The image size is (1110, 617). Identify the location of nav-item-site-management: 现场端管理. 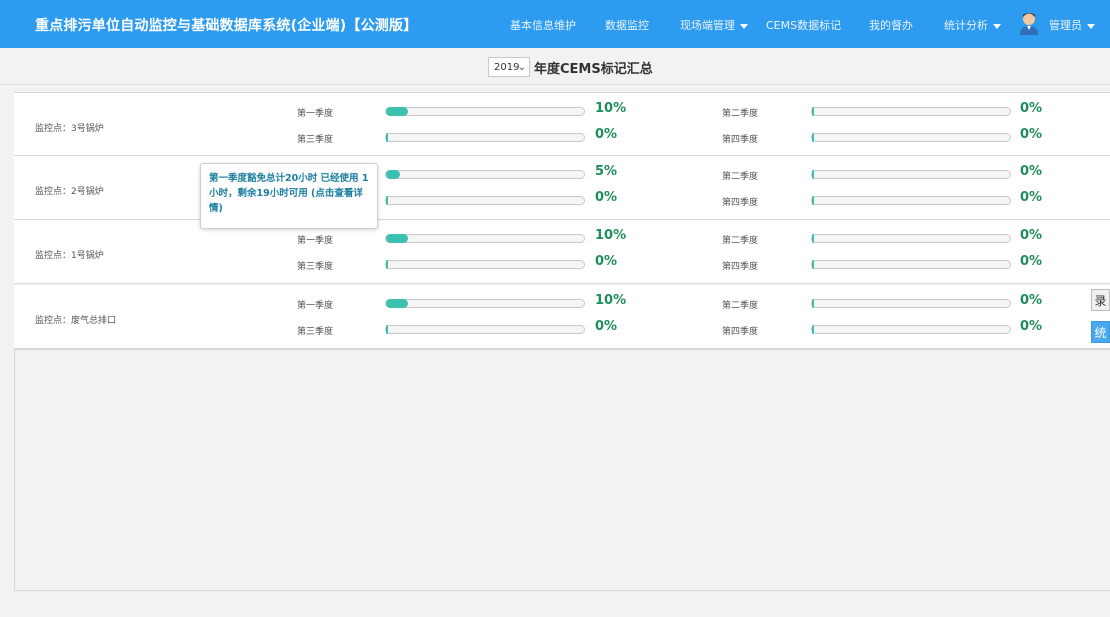
(714, 25).